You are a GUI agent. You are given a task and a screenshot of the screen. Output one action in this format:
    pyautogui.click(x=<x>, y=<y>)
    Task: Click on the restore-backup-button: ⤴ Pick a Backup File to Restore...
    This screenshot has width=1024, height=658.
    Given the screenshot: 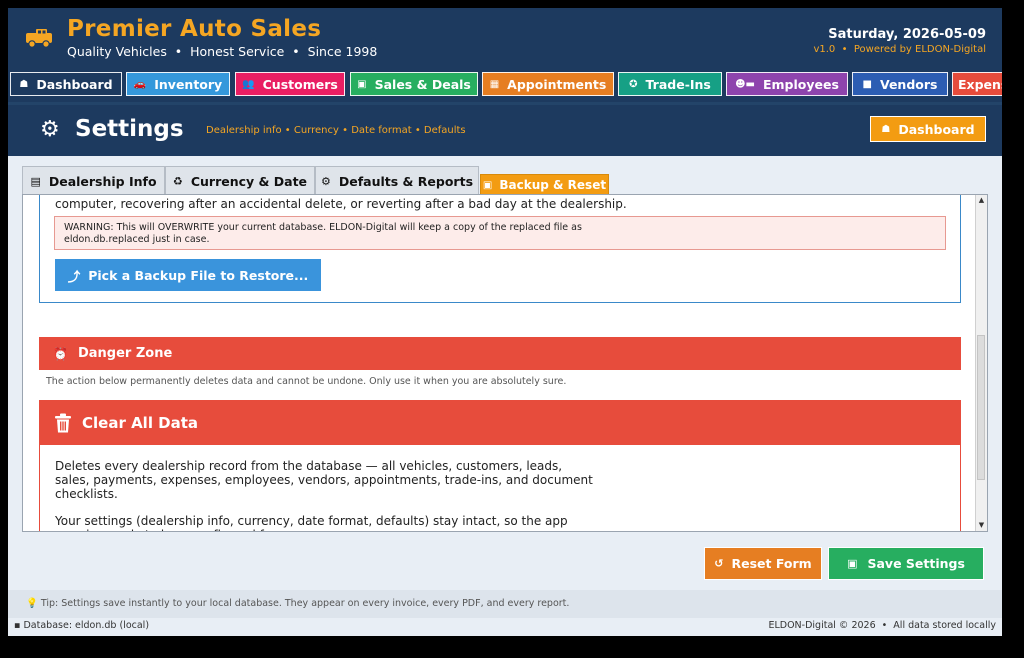 What is the action you would take?
    pyautogui.click(x=188, y=275)
    